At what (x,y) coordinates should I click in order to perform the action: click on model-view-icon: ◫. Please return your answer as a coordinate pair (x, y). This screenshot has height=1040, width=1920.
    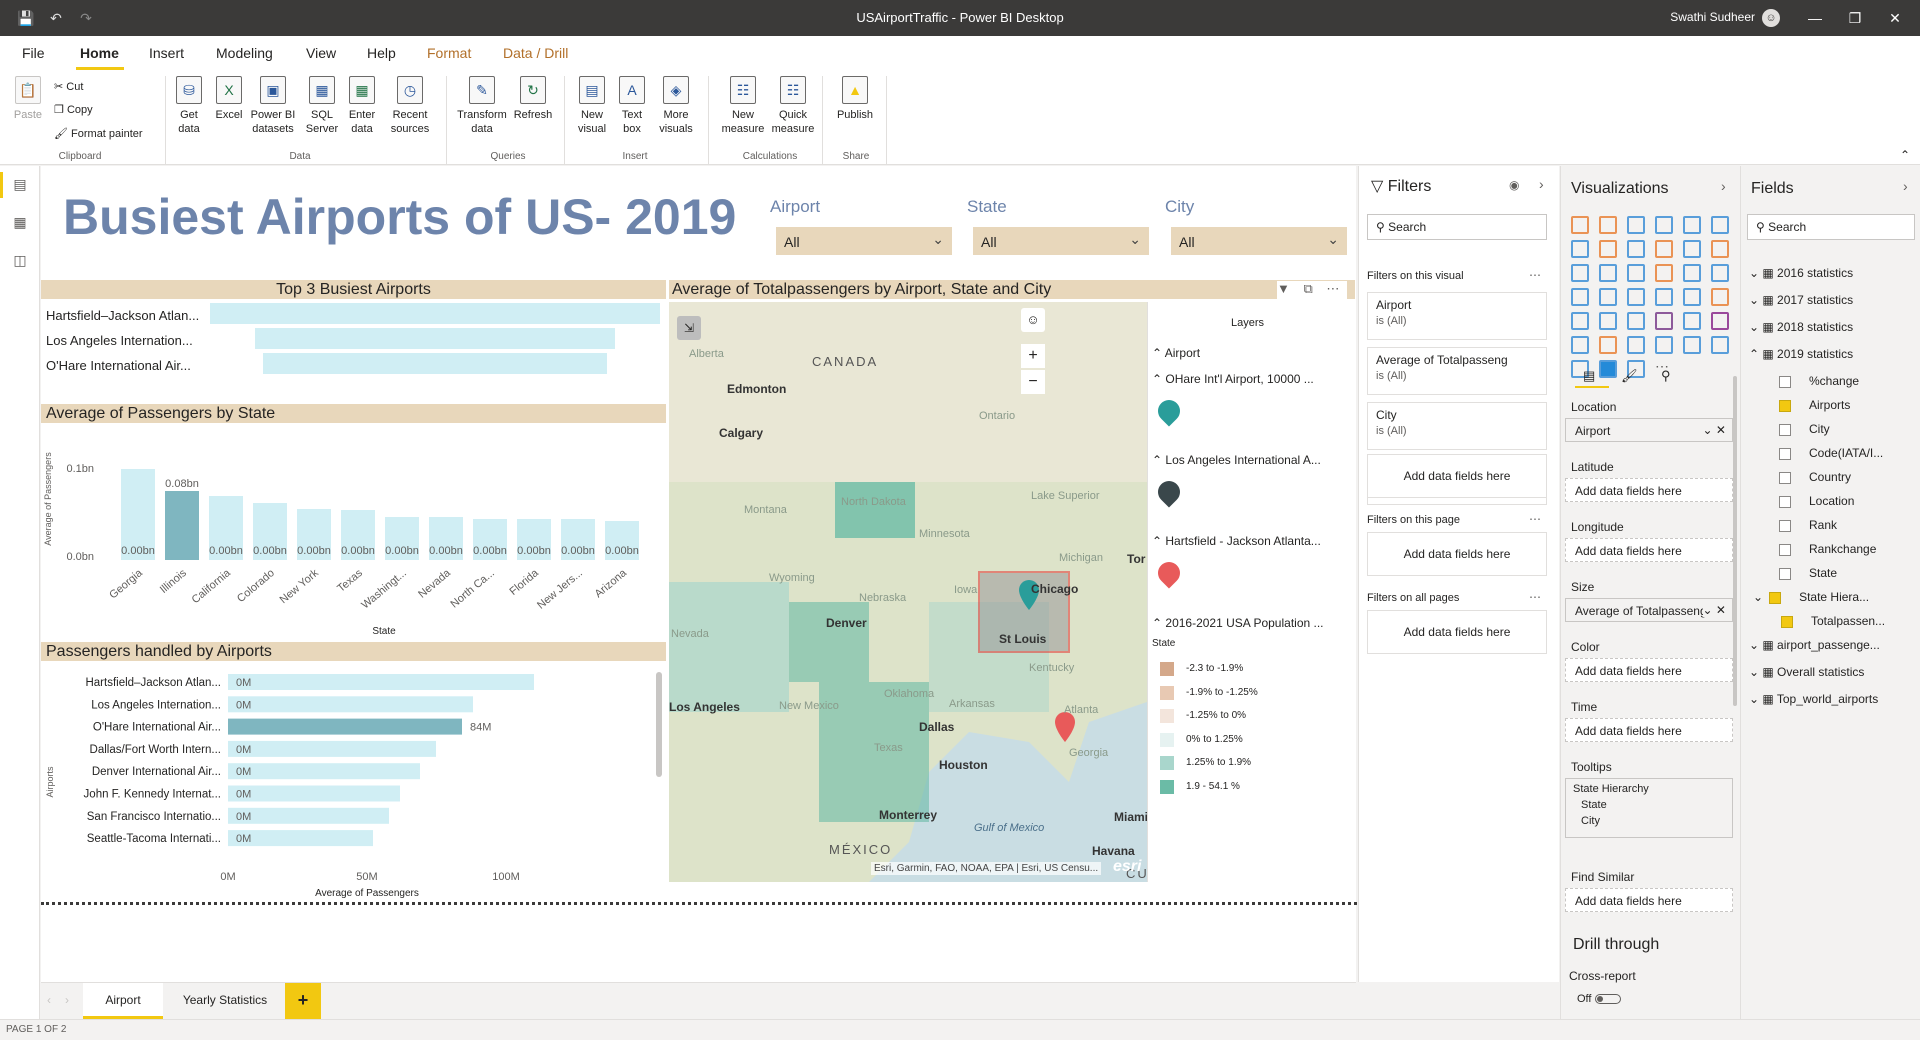
    Looking at the image, I should click on (20, 261).